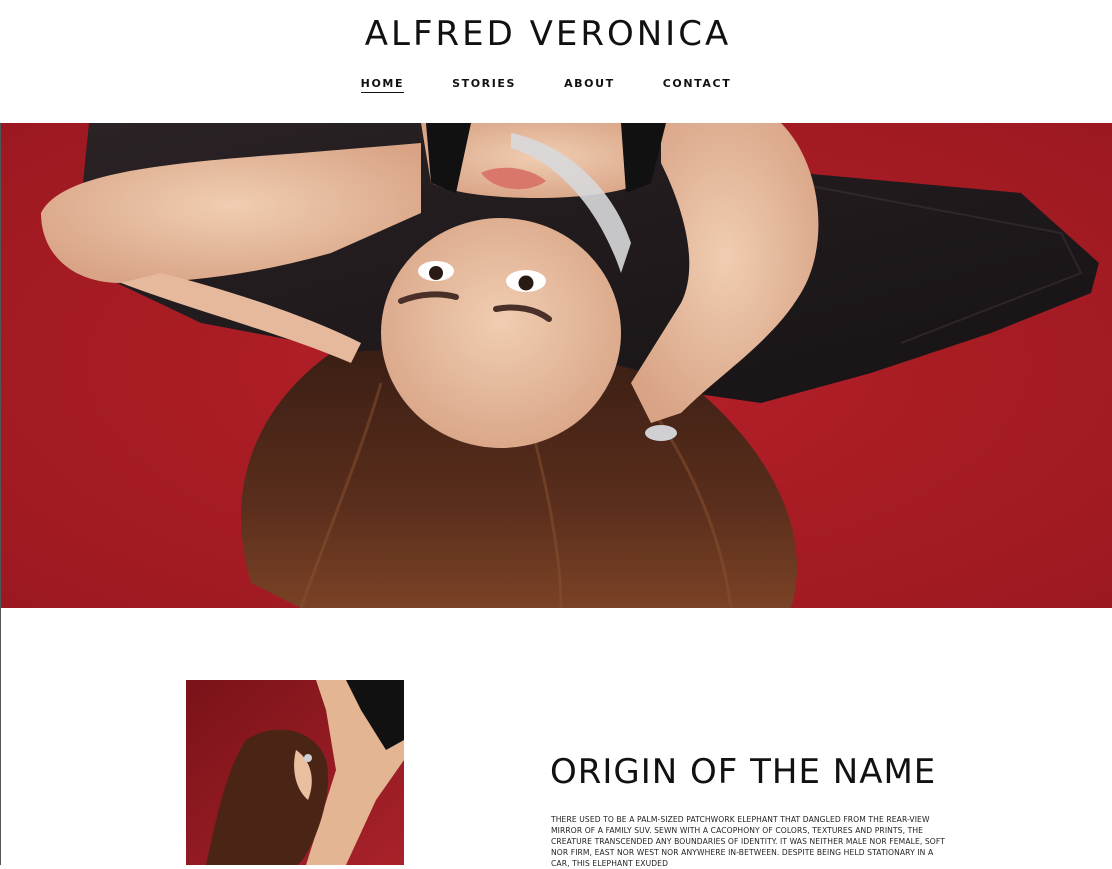 The height and width of the screenshot is (869, 1112). What do you see at coordinates (697, 85) in the screenshot?
I see `nav-contact-link: CONTACT` at bounding box center [697, 85].